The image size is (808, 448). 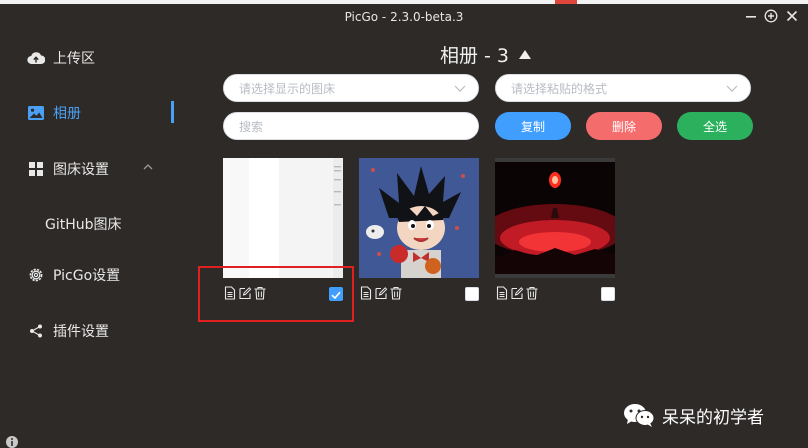 I want to click on sidebar-item-picbed-settings: 图床设置, so click(x=100, y=169).